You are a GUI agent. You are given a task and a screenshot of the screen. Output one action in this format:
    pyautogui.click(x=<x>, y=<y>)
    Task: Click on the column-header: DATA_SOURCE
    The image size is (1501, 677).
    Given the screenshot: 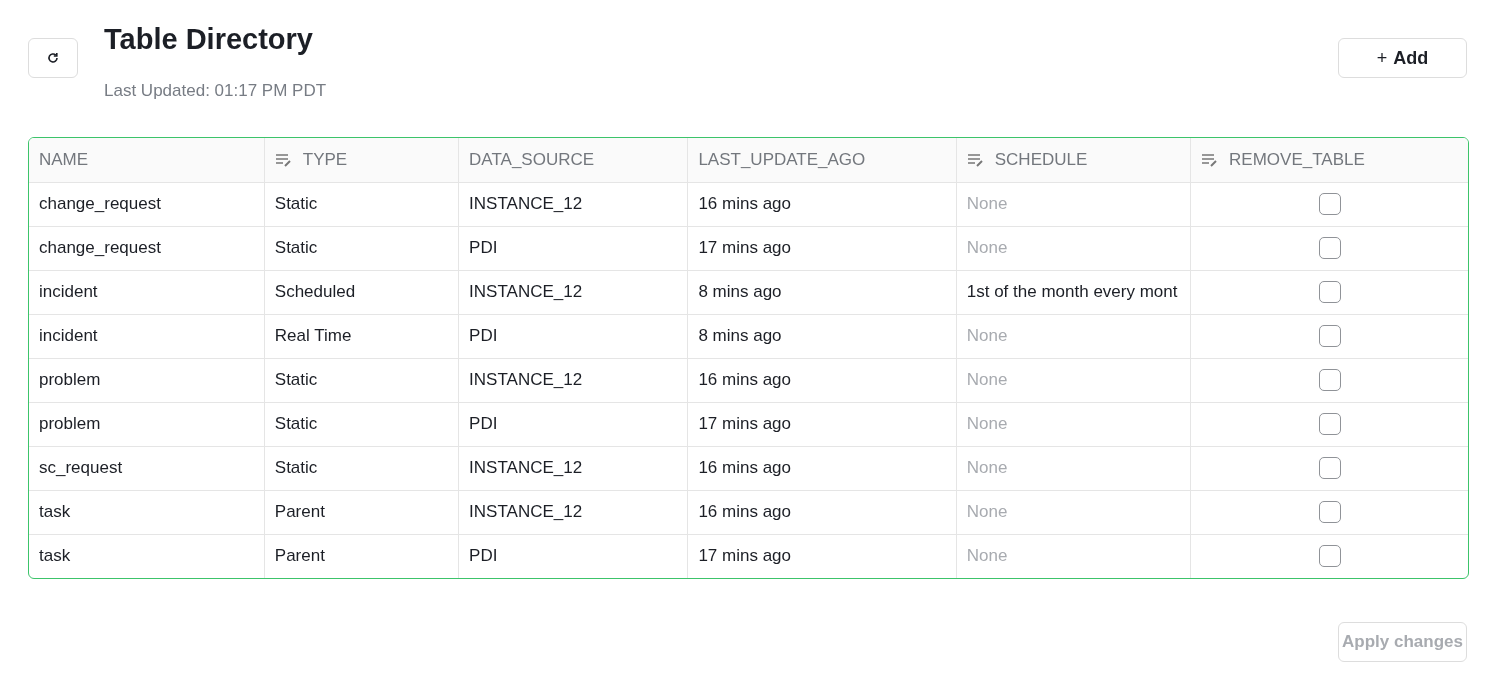 What is the action you would take?
    pyautogui.click(x=573, y=160)
    